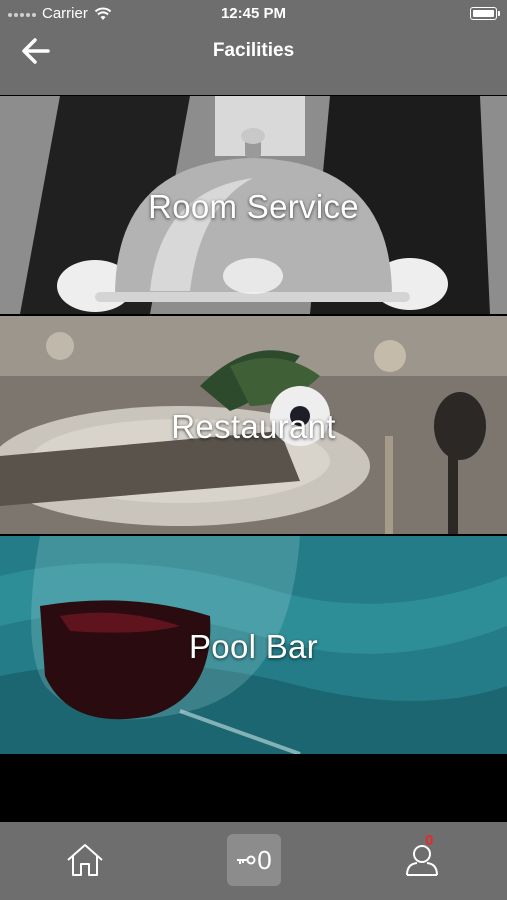 The width and height of the screenshot is (507, 900). Describe the element at coordinates (429, 840) in the screenshot. I see `notification-badge: 0` at that location.